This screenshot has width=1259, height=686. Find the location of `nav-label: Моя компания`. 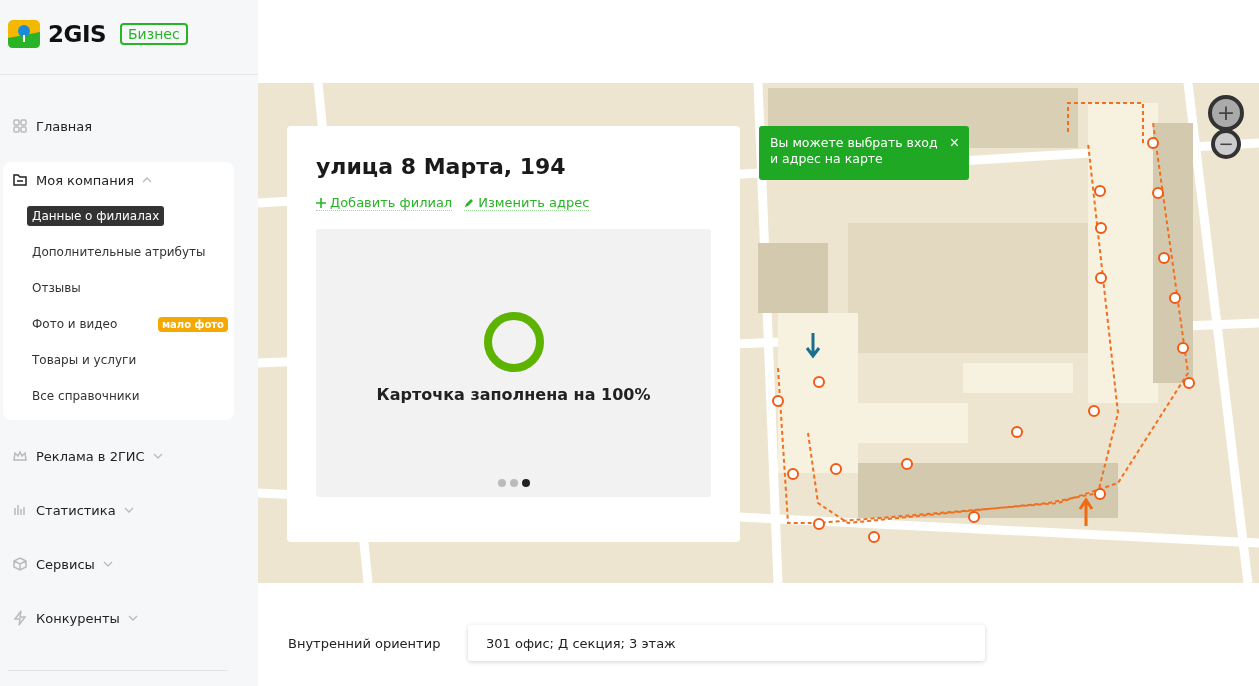

nav-label: Моя компания is located at coordinates (85, 180).